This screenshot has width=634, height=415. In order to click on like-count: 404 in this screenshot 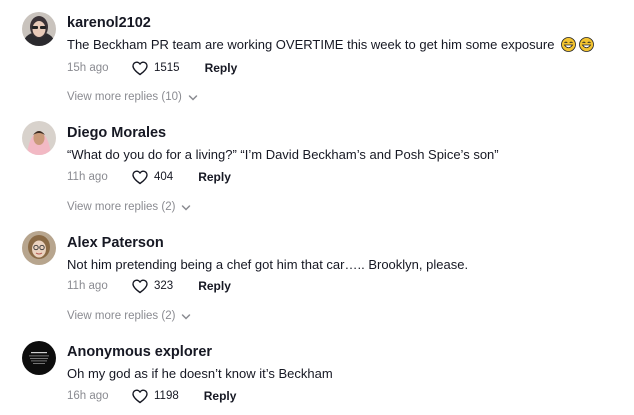, I will do `click(164, 177)`.